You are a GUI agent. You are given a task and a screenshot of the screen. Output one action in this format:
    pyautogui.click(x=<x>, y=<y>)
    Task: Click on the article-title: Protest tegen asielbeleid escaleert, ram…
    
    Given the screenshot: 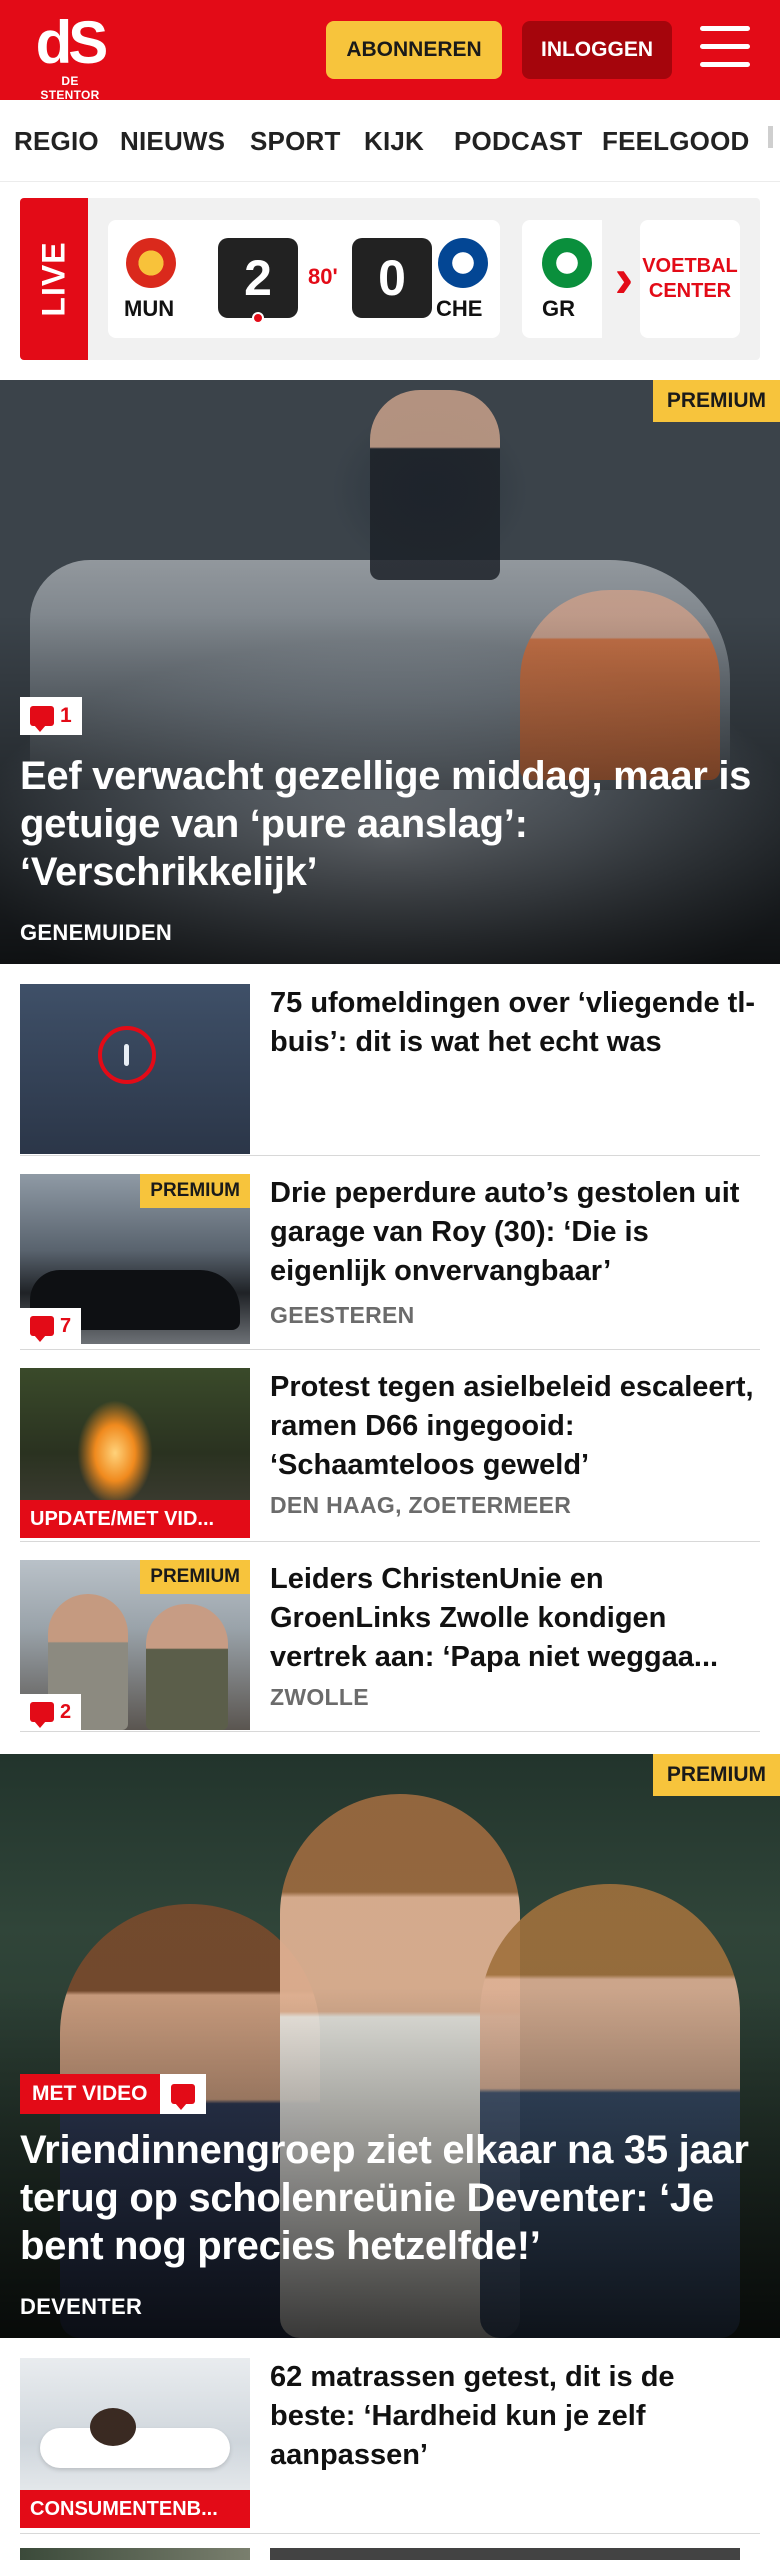 What is the action you would take?
    pyautogui.click(x=515, y=1426)
    